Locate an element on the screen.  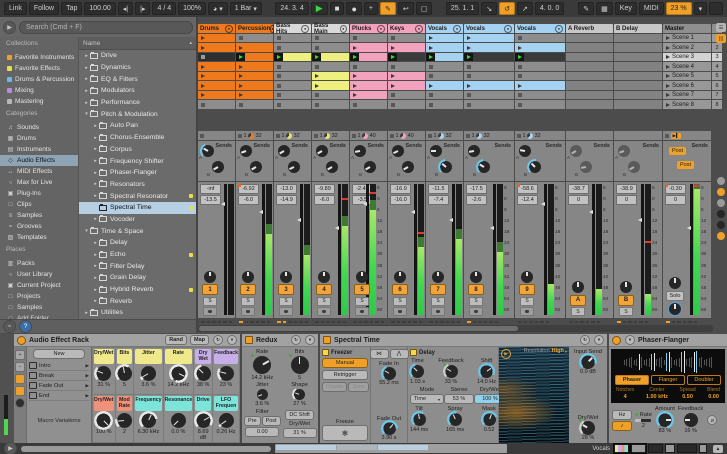
shape-knob is located at coordinates (300, 394).